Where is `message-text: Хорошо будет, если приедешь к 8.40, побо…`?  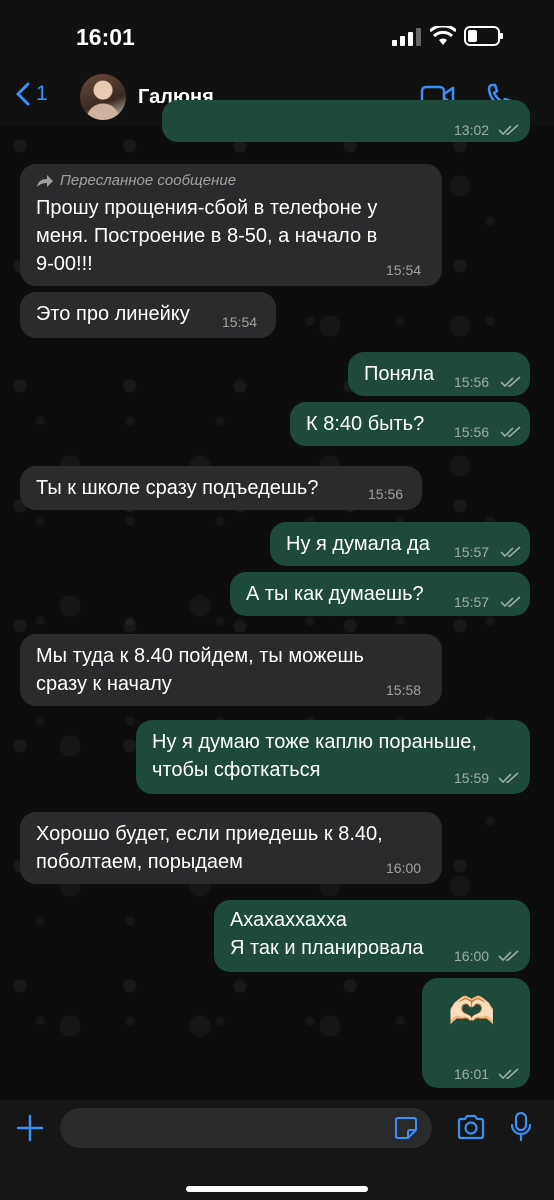
message-text: Хорошо будет, если приедешь к 8.40, побо… is located at coordinates (209, 848).